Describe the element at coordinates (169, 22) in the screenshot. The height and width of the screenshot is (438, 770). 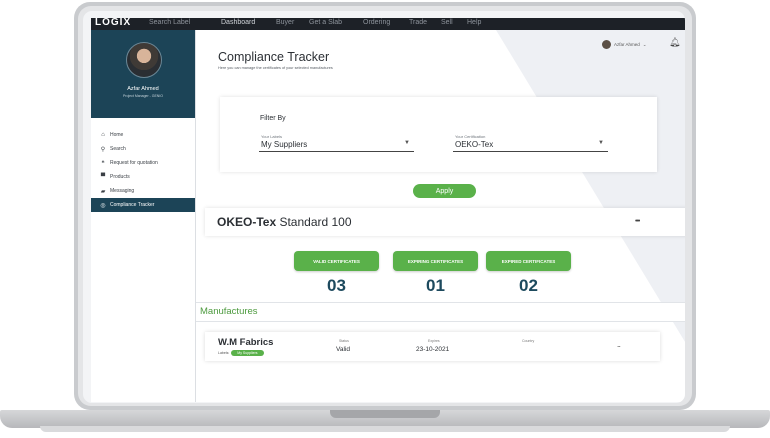
I see `topbar-item-search: Search Label` at that location.